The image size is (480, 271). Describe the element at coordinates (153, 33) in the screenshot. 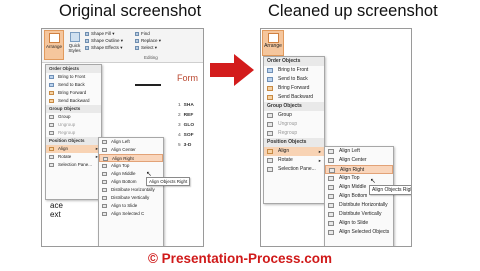

I see `find-button: Find` at that location.